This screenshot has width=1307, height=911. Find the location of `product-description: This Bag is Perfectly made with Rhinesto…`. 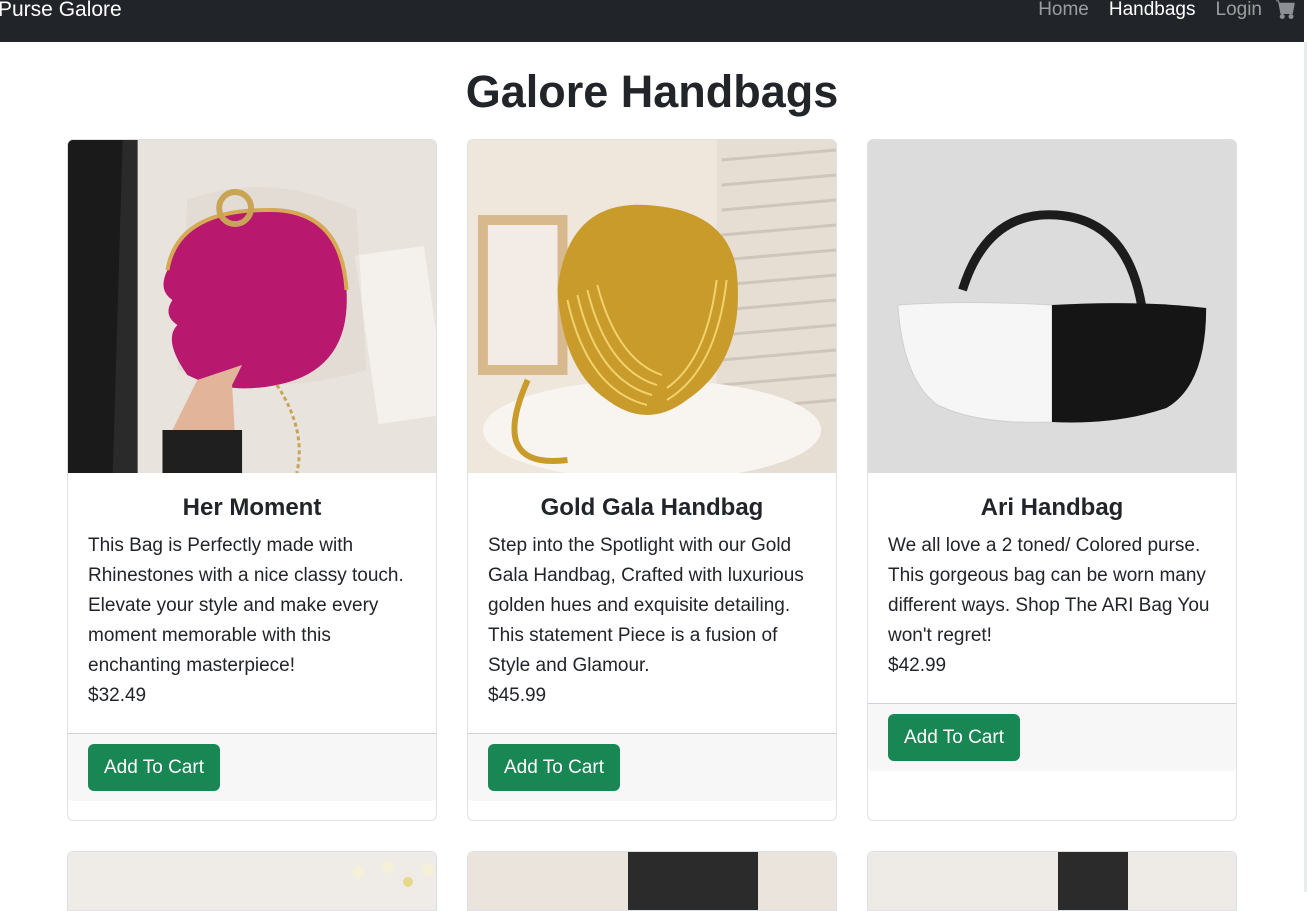

product-description: This Bag is Perfectly made with Rhinesto… is located at coordinates (246, 605).